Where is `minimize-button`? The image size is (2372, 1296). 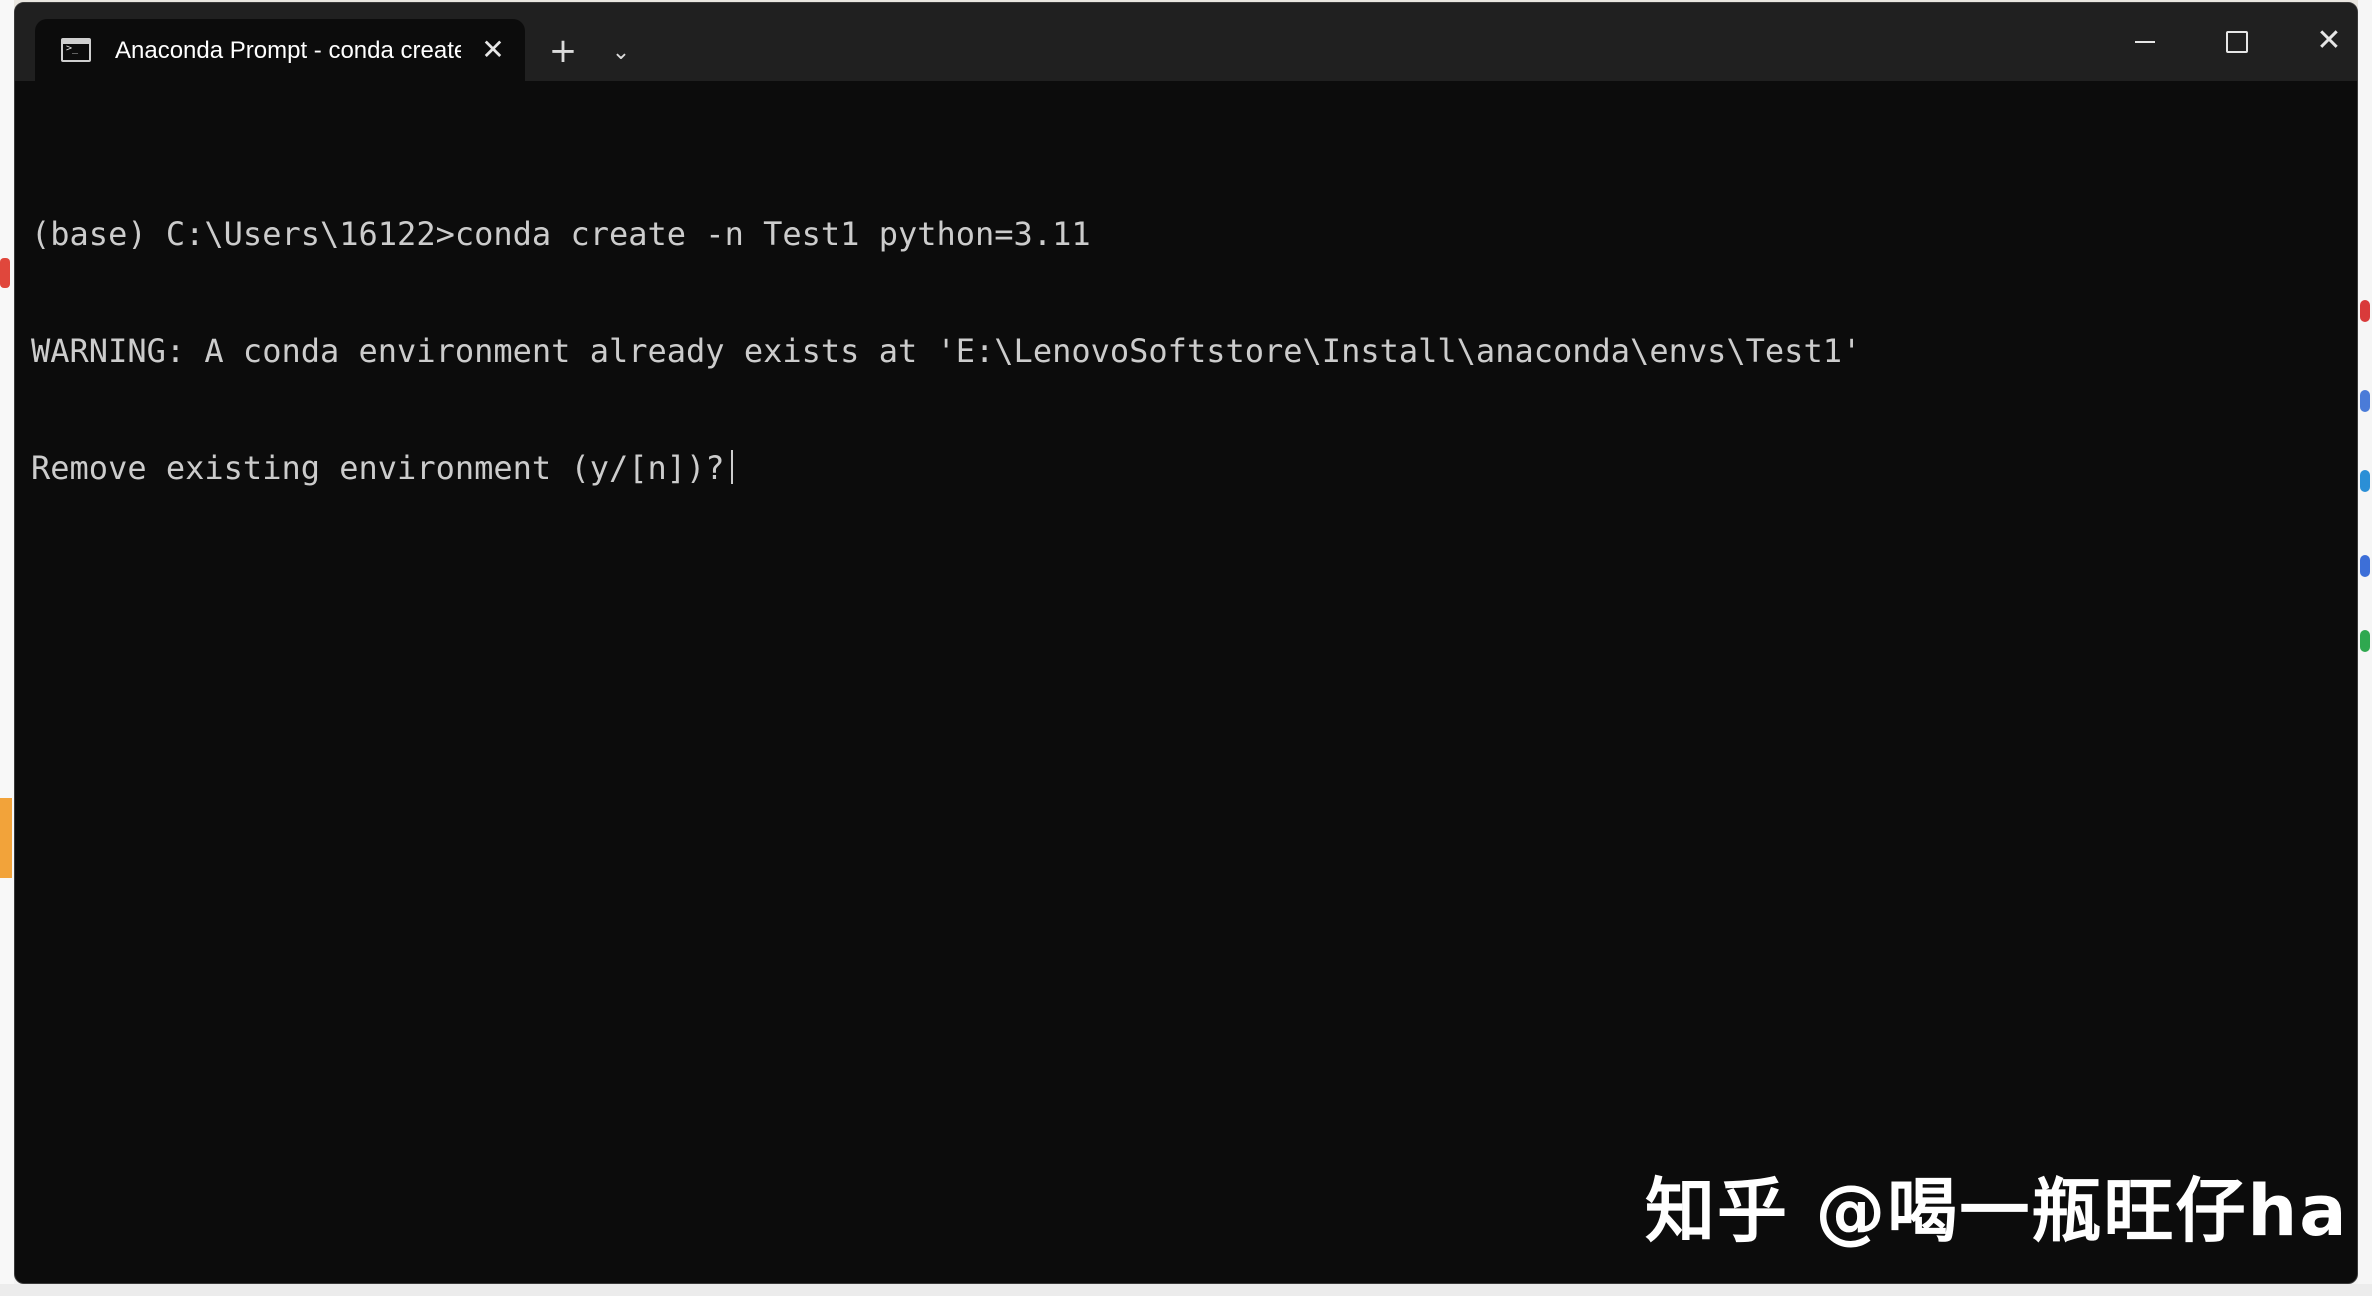
minimize-button is located at coordinates (2145, 41).